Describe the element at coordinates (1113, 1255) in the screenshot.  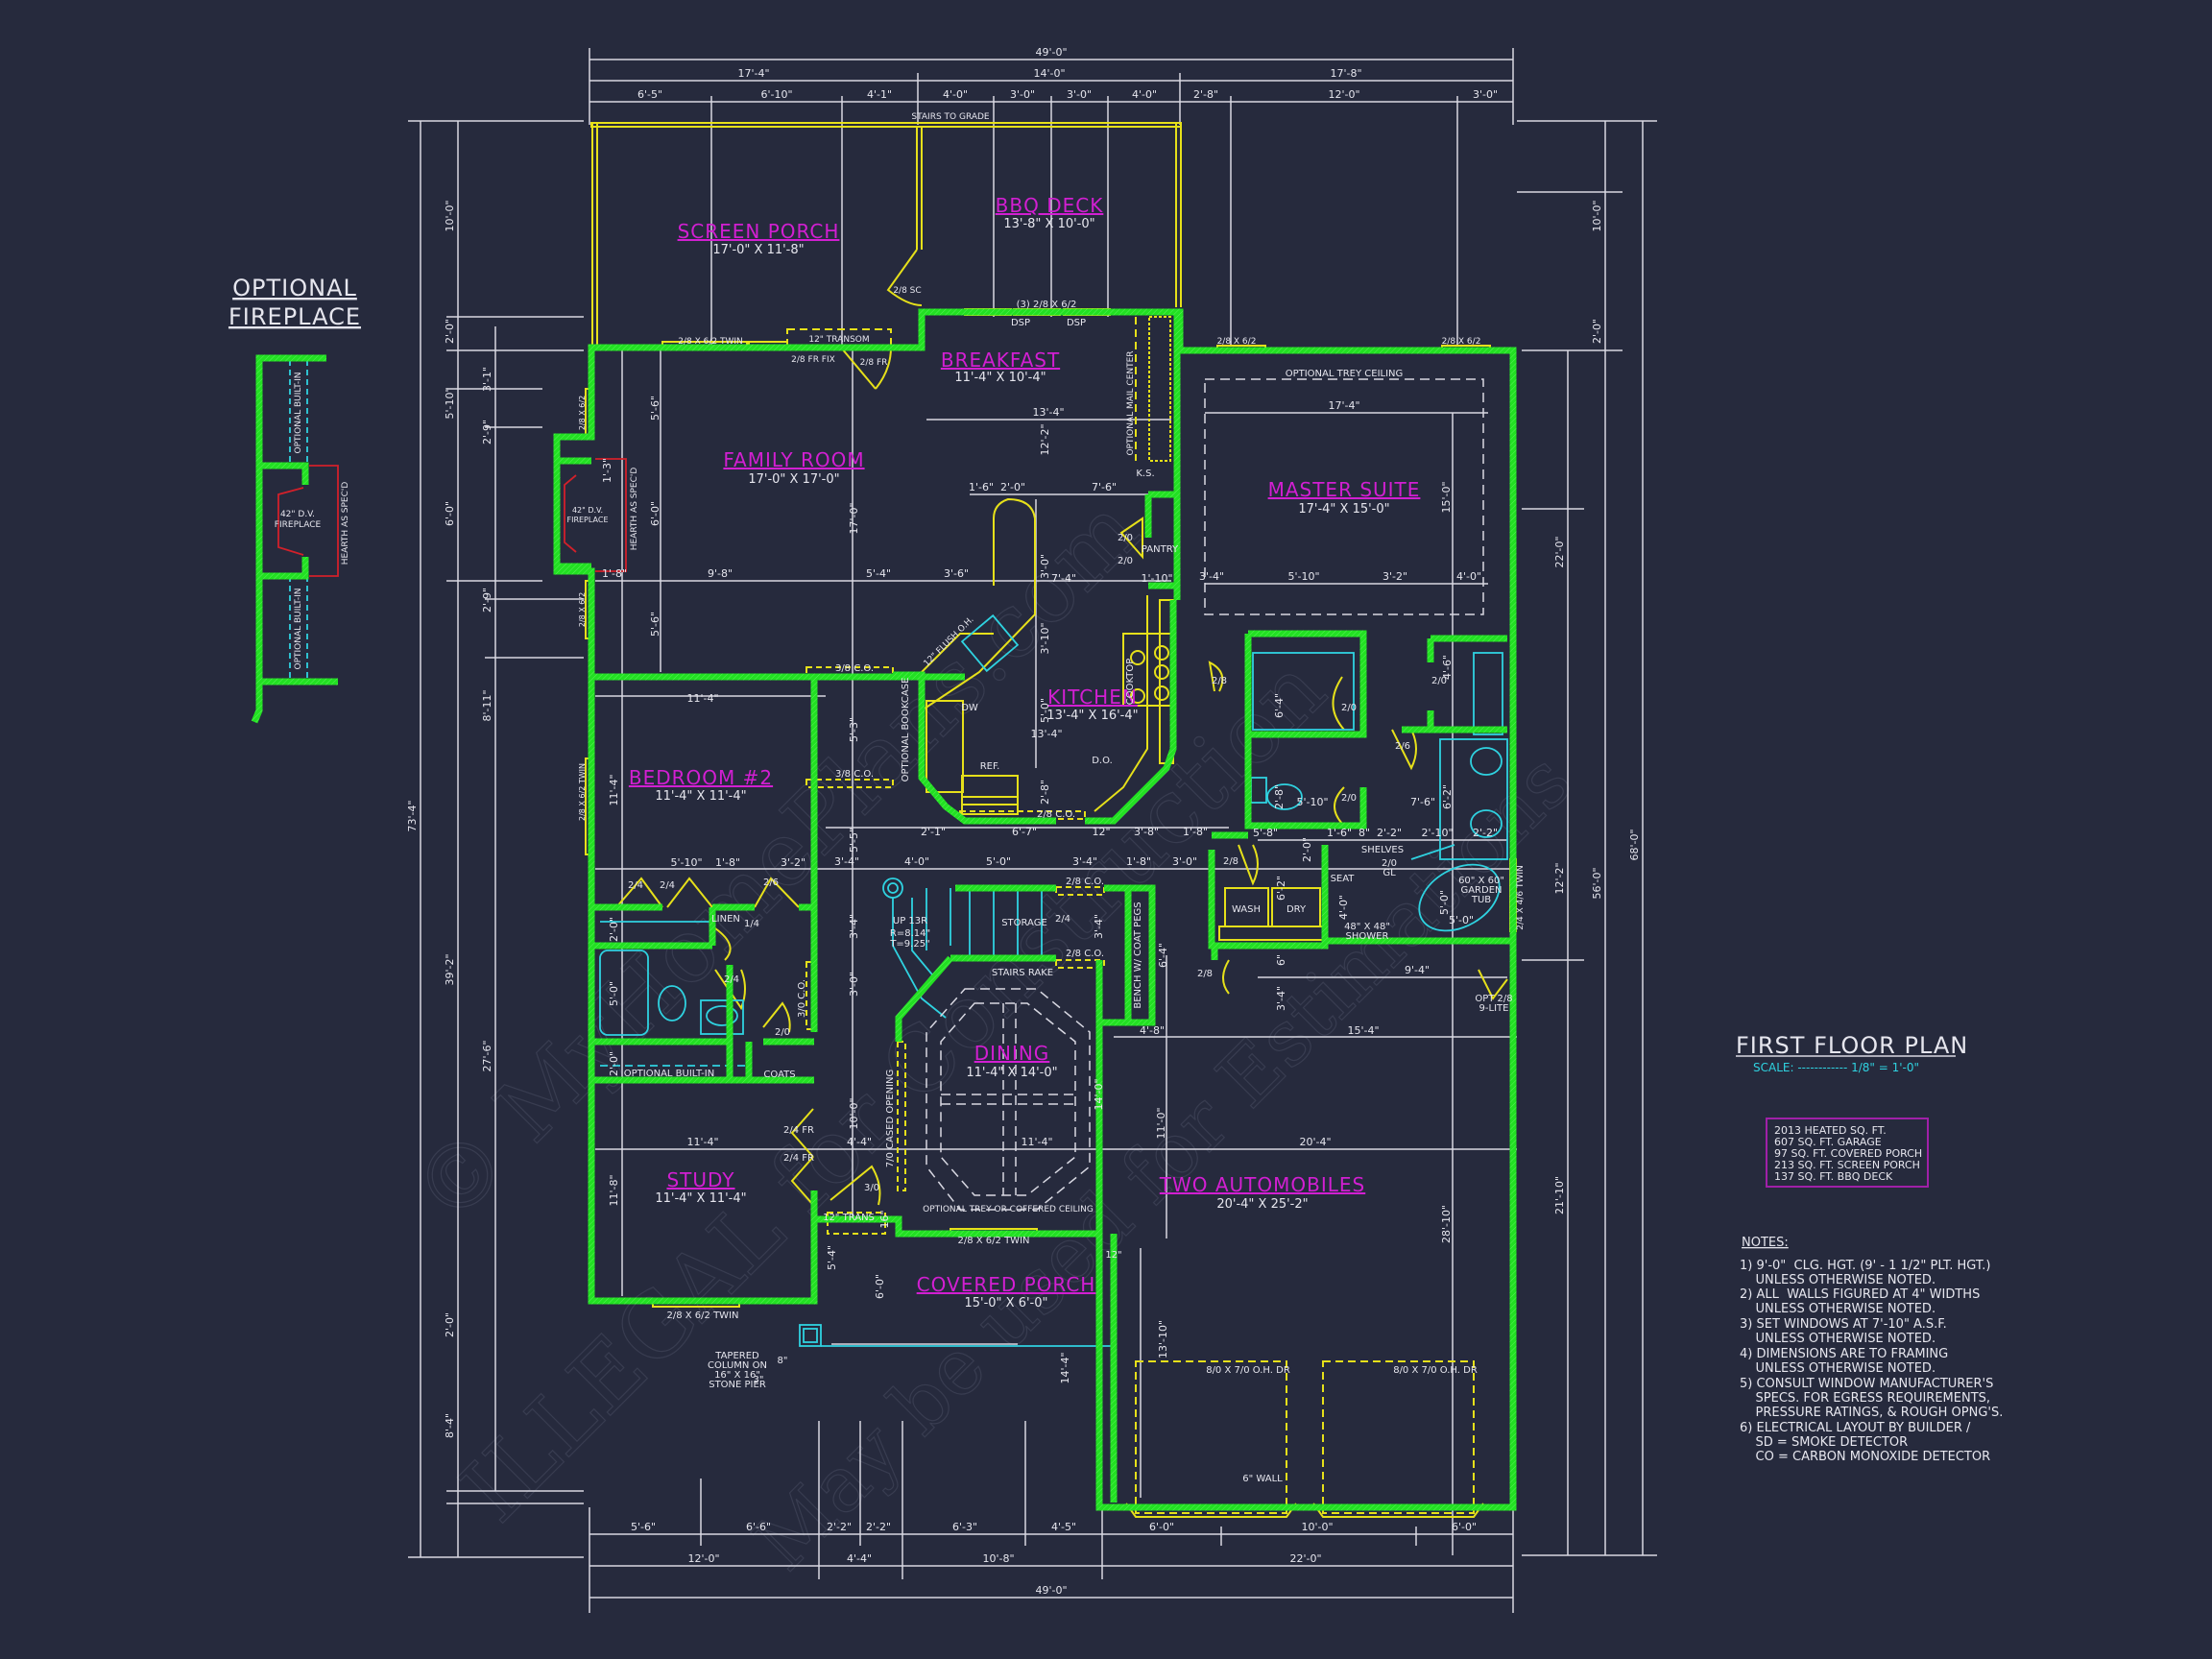
I see `label-twelve: 12"` at that location.